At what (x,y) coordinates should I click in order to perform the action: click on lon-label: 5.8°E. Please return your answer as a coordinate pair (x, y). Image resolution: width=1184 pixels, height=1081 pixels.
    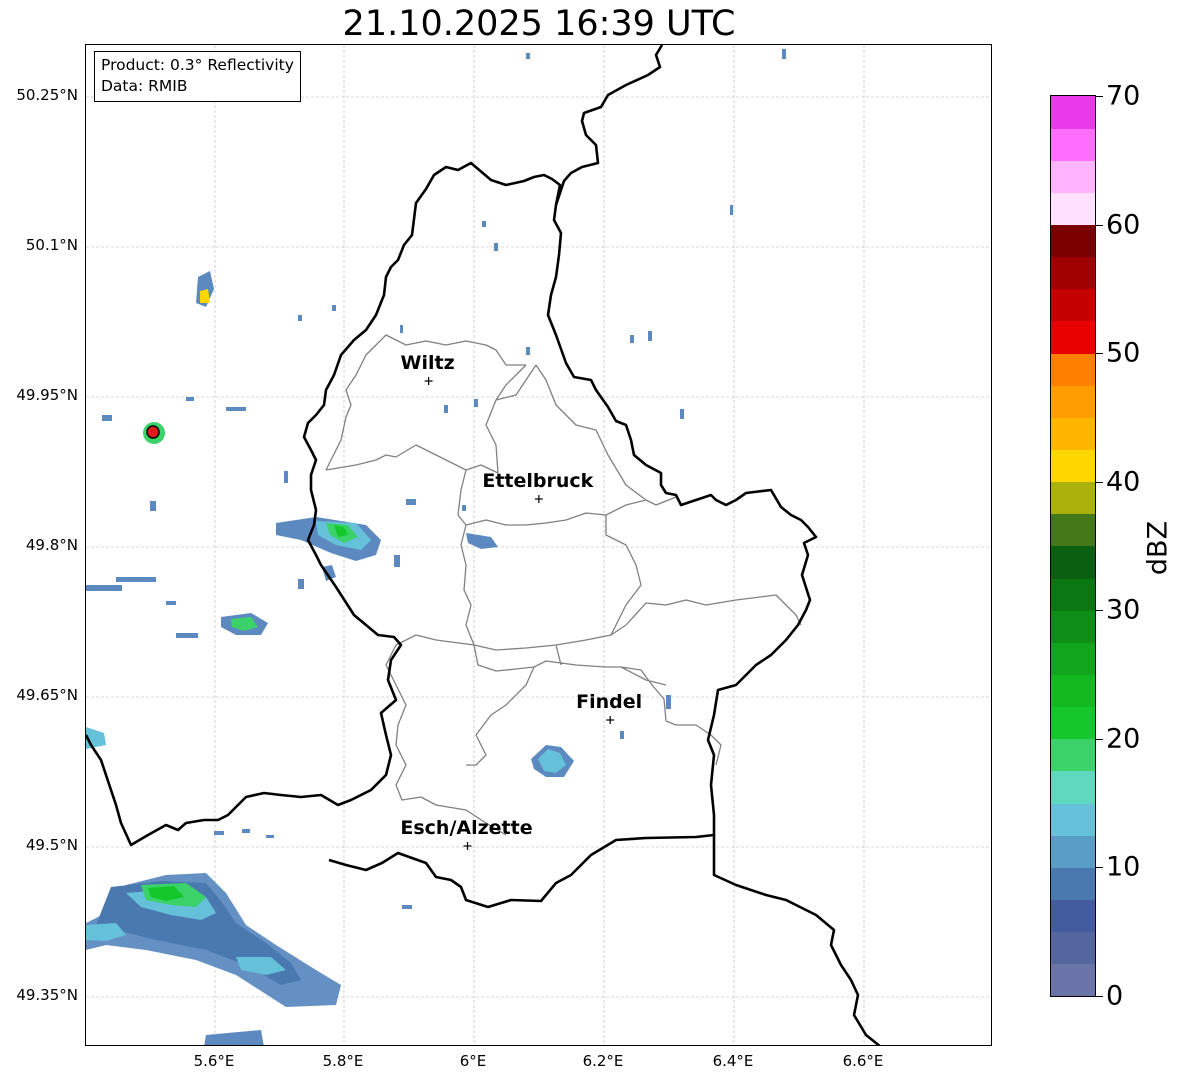
    Looking at the image, I should click on (343, 1061).